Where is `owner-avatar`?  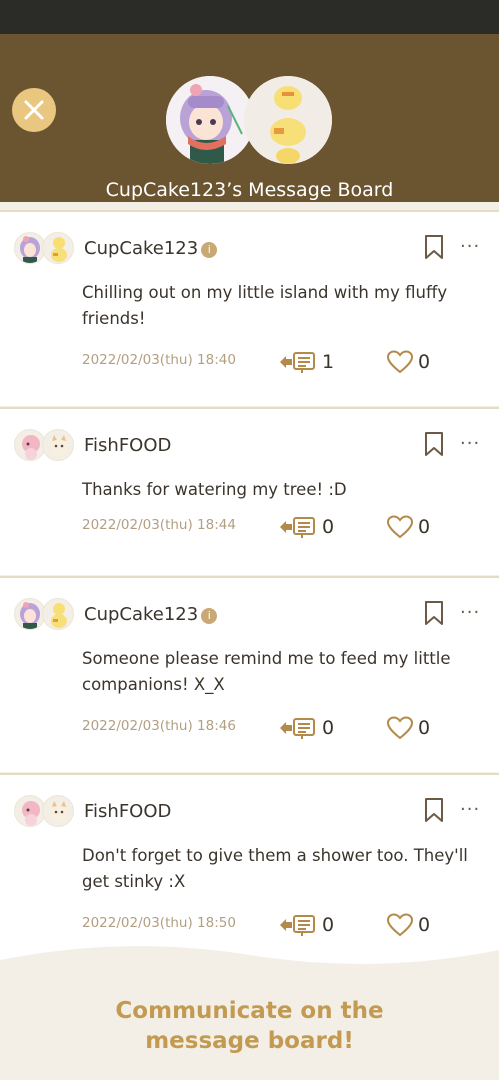 owner-avatar is located at coordinates (210, 120).